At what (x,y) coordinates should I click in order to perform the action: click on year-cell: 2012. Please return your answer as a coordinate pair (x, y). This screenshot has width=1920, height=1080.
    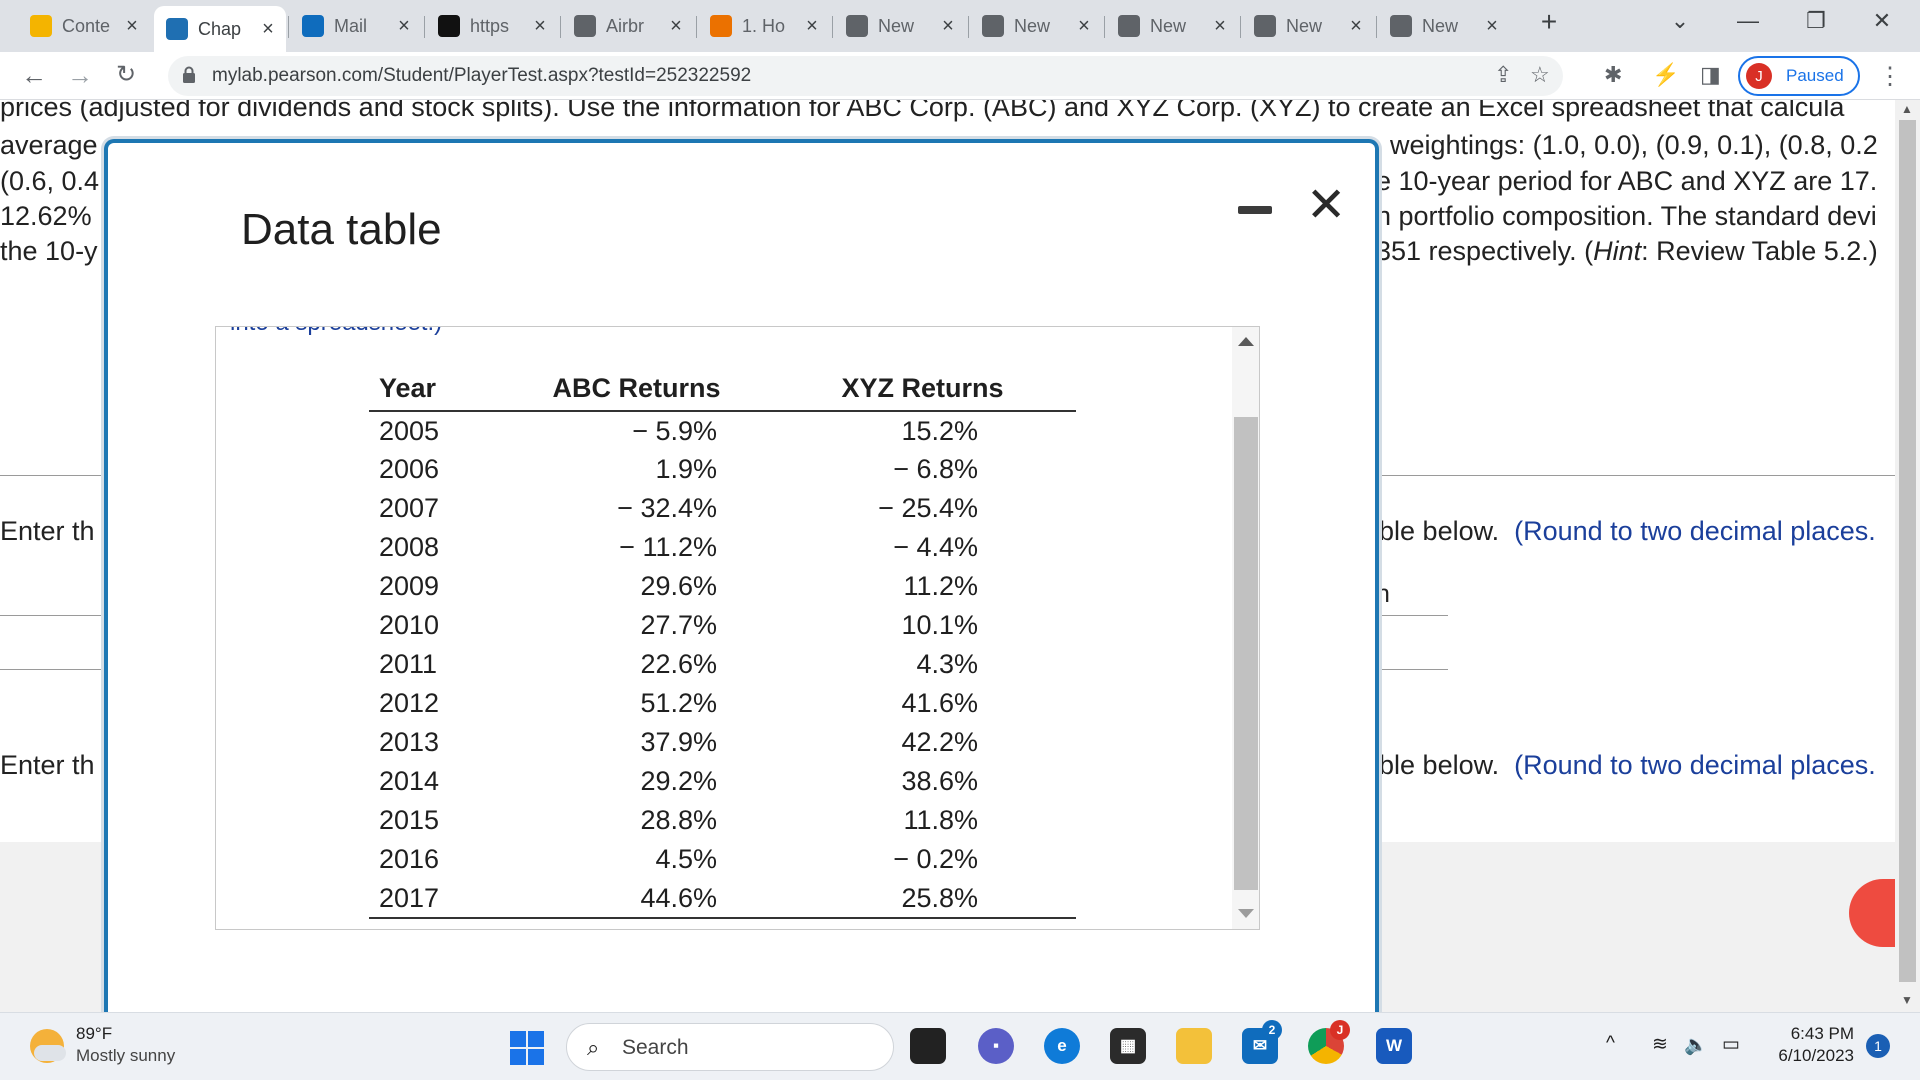
    Looking at the image, I should click on (409, 703).